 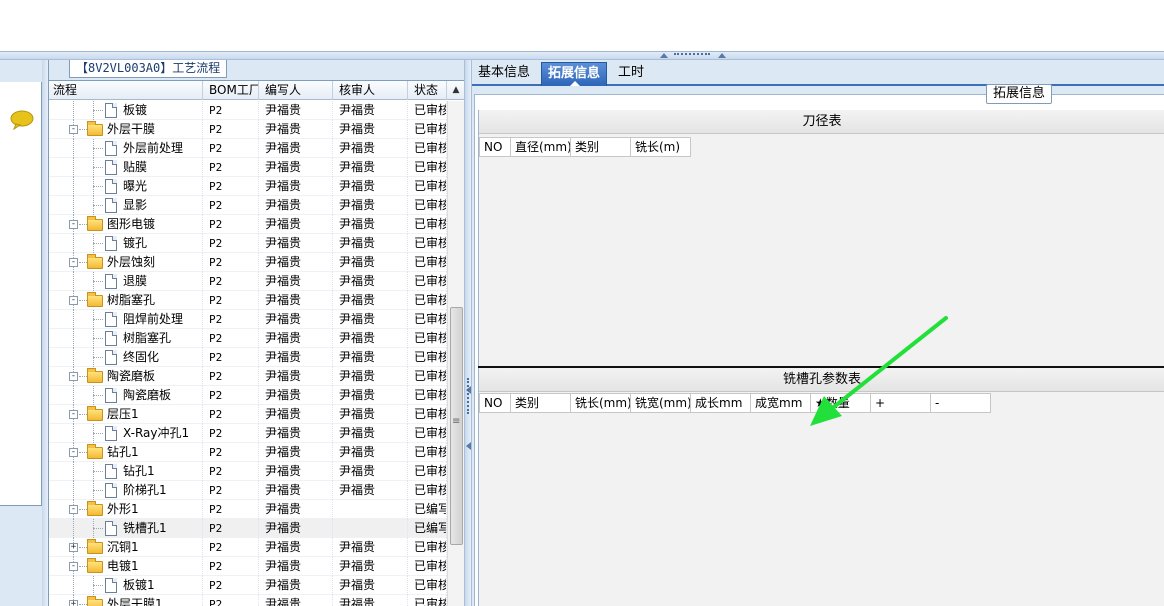 I want to click on col-final-length: 成长mm, so click(x=721, y=403).